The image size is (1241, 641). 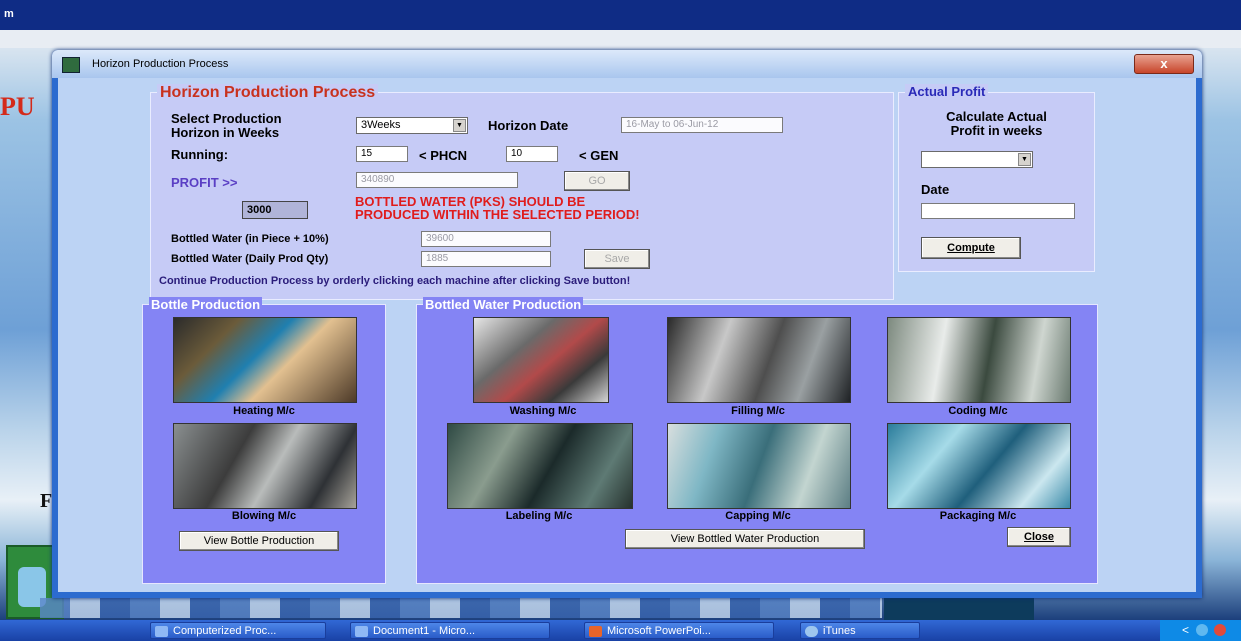 What do you see at coordinates (539, 516) in the screenshot?
I see `labeling-label: Labeling M/c` at bounding box center [539, 516].